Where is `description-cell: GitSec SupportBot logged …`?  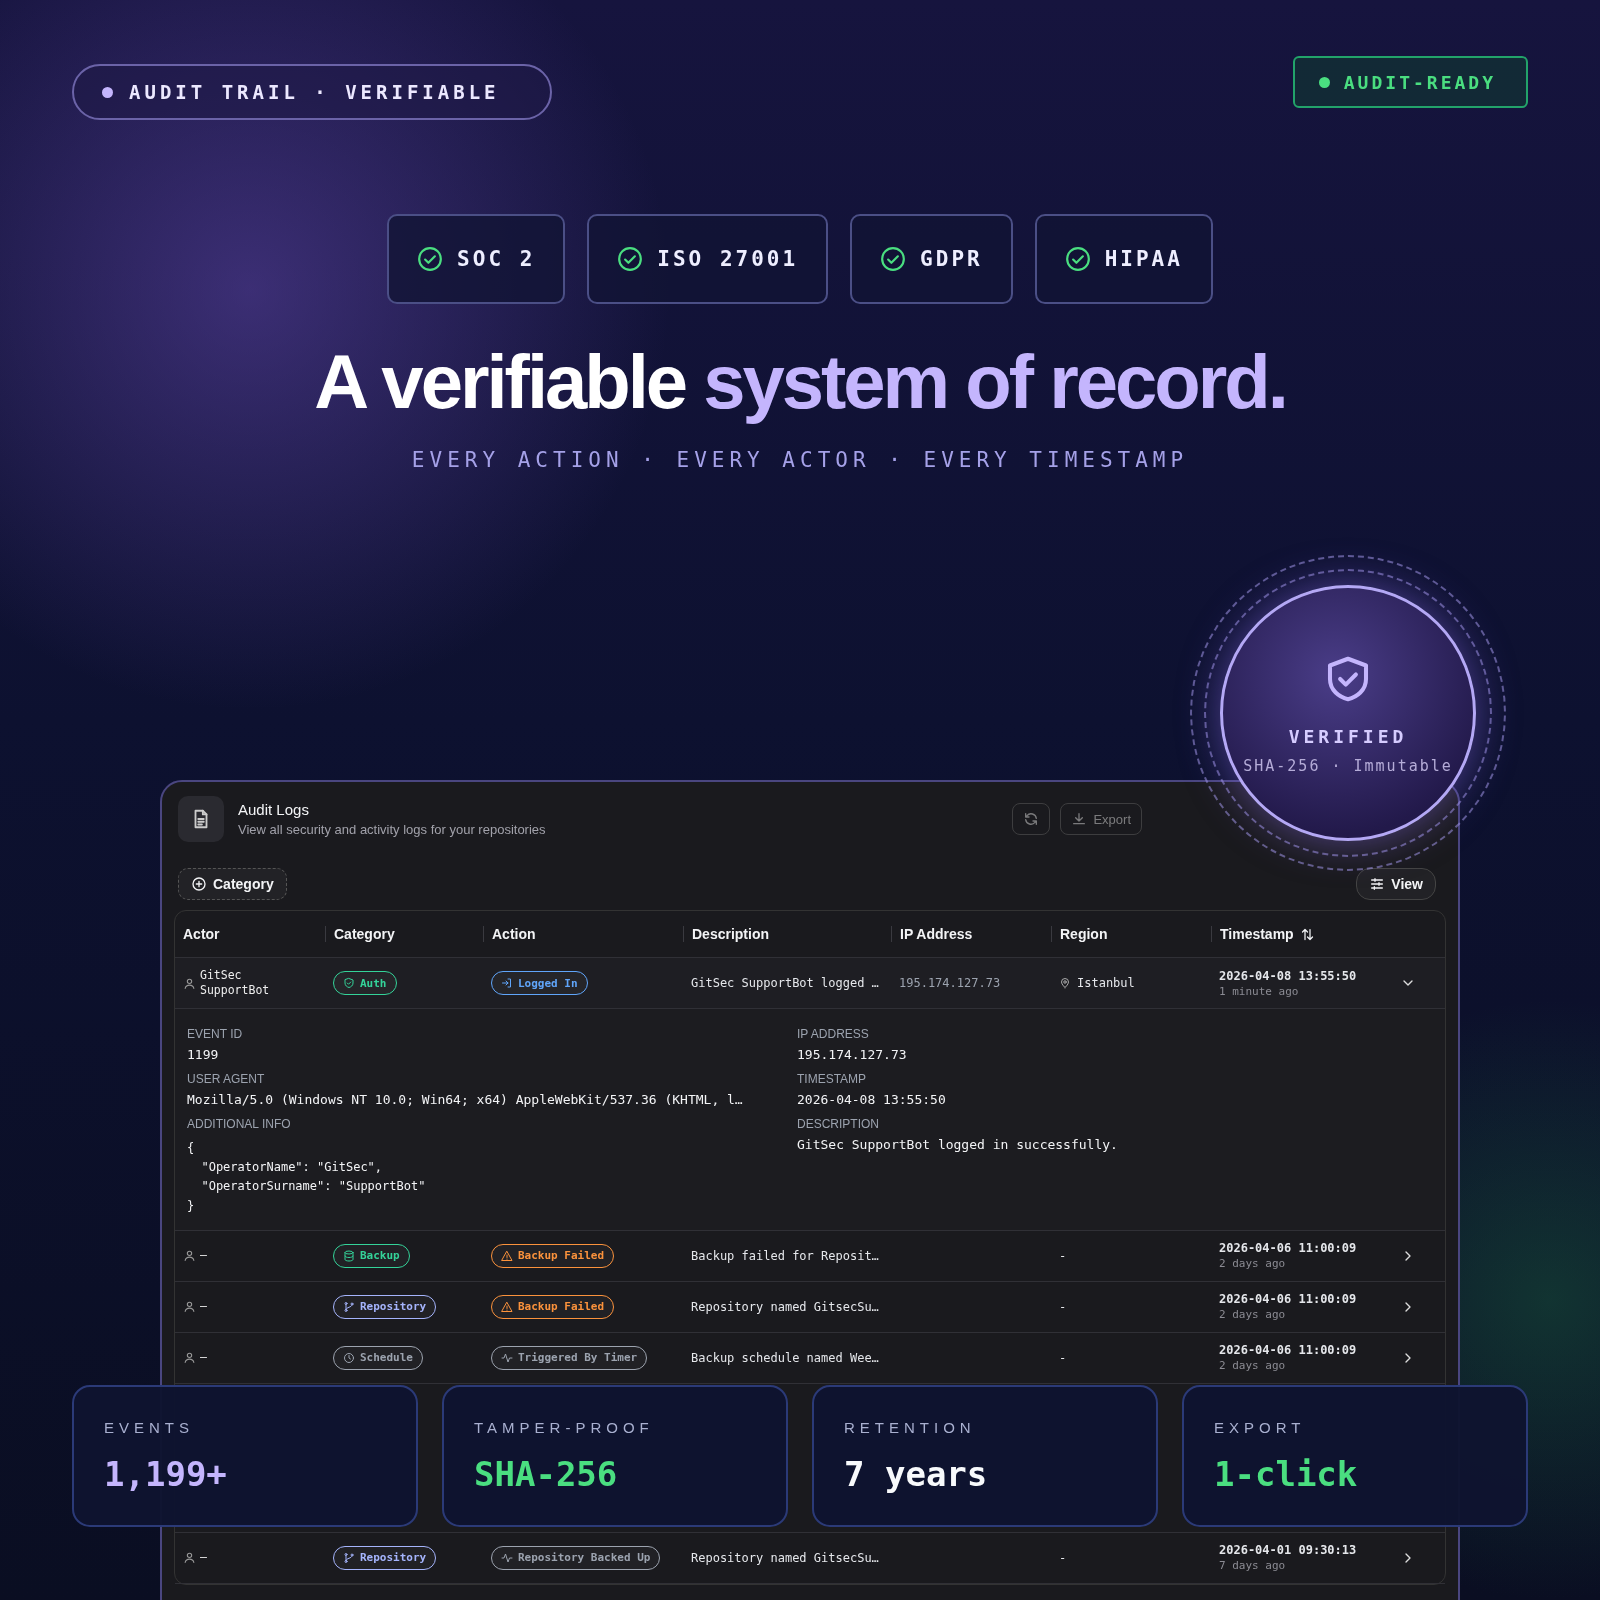 description-cell: GitSec SupportBot logged … is located at coordinates (785, 983).